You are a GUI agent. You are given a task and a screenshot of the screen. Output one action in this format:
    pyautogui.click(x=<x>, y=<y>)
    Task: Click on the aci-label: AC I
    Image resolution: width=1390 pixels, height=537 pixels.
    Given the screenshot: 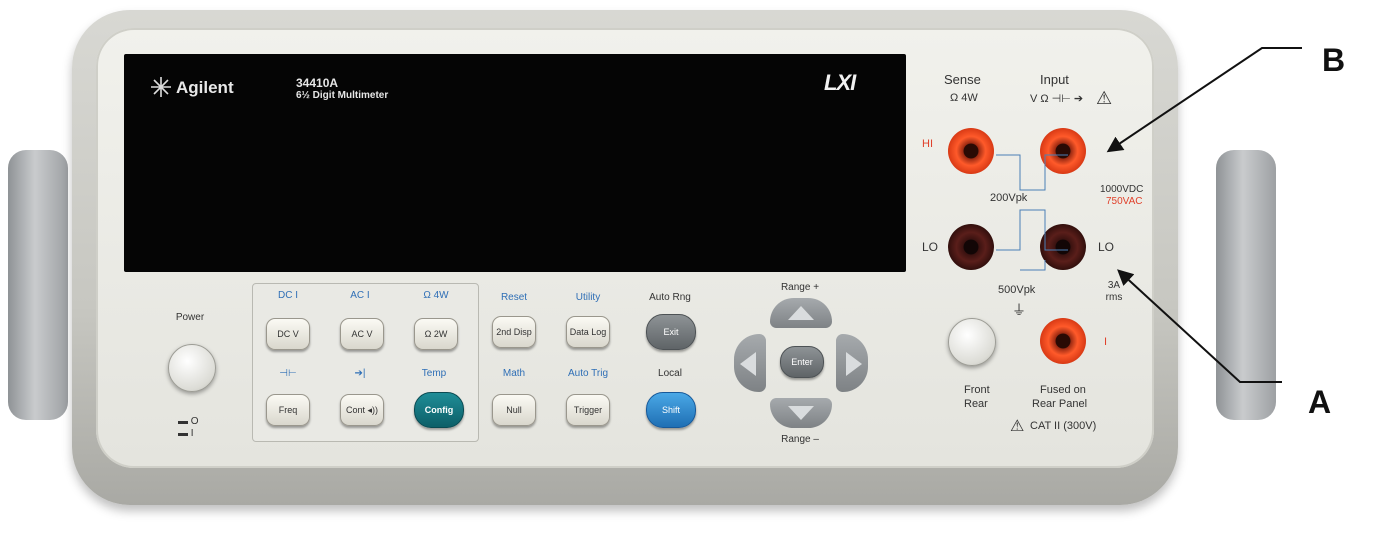 What is the action you would take?
    pyautogui.click(x=360, y=295)
    